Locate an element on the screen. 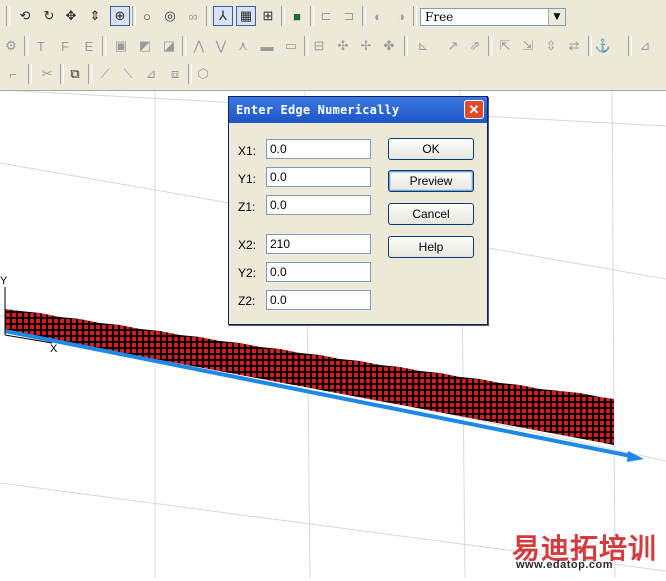 The height and width of the screenshot is (581, 666). connect-icon: ⇳ is located at coordinates (551, 46).